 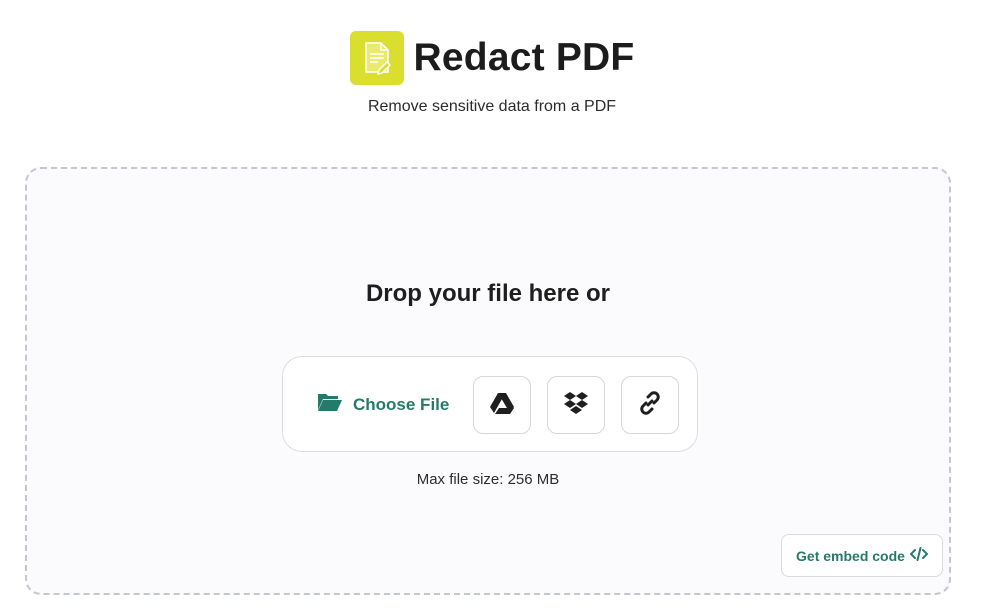 I want to click on title-row: Redact PDF, so click(x=492, y=58).